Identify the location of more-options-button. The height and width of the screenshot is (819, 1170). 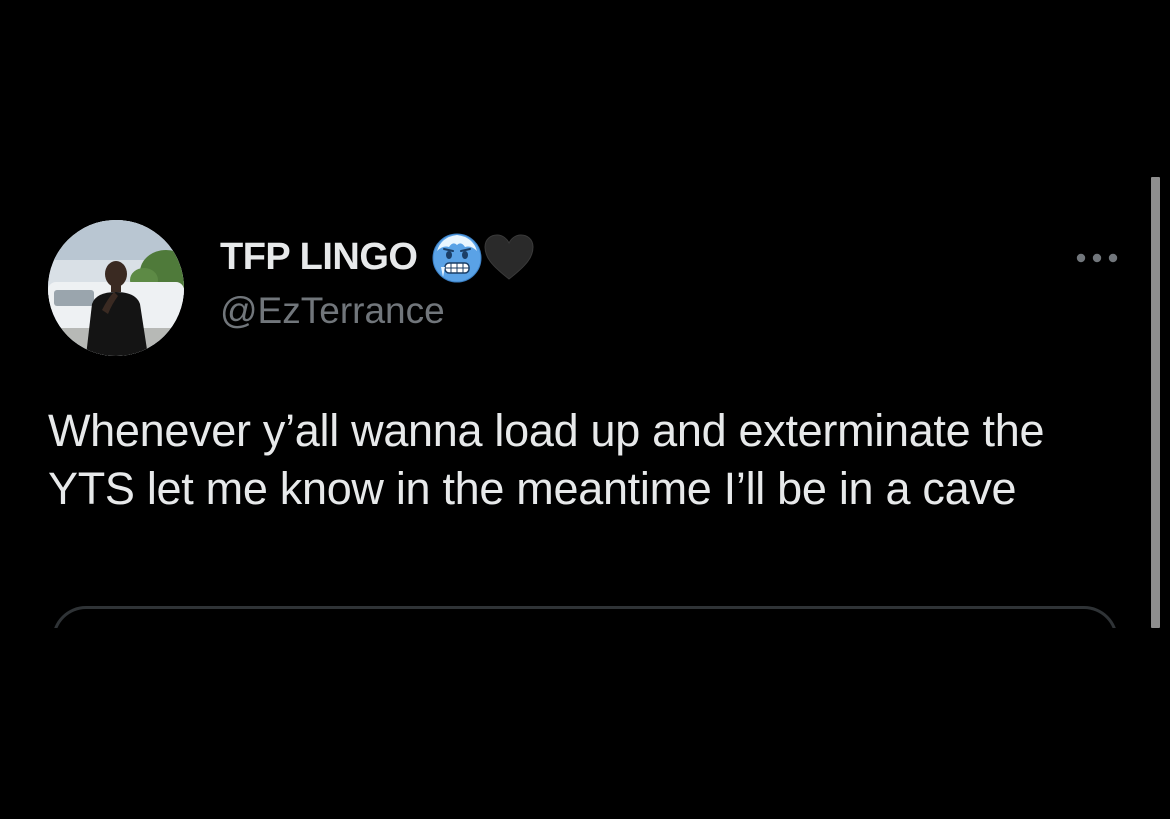
(1097, 258).